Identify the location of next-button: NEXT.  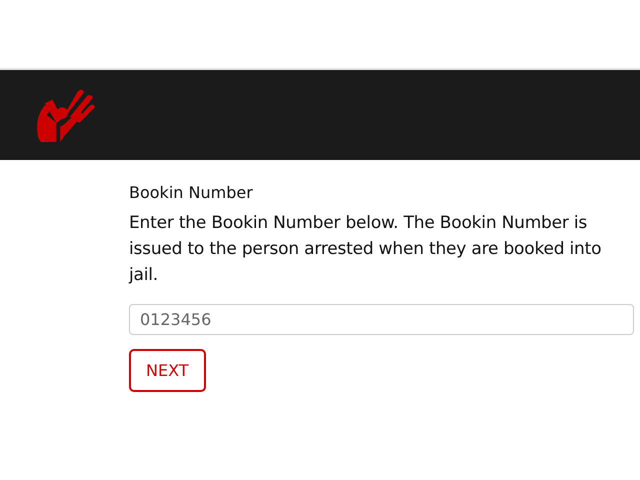
(167, 370).